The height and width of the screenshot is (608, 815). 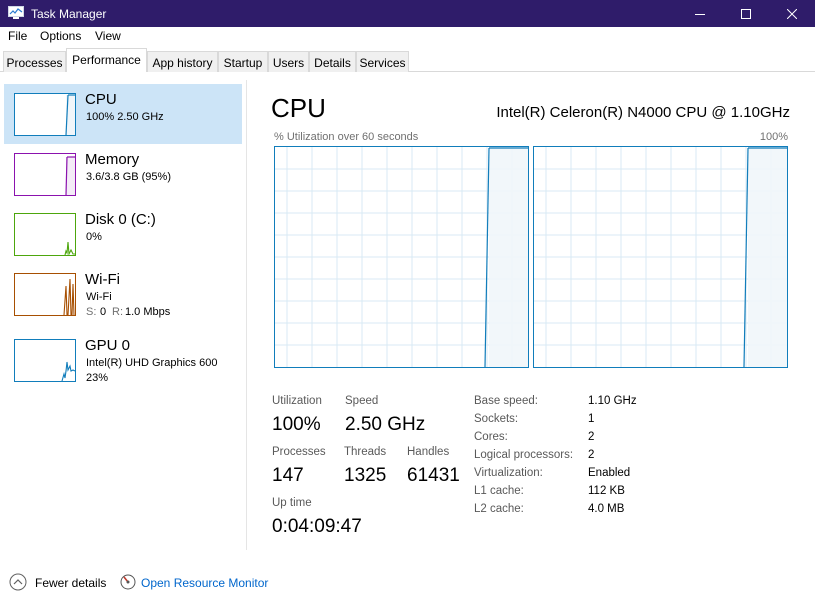 What do you see at coordinates (407, 582) in the screenshot?
I see `footer-bar: Fewer details Open Resource Monitor` at bounding box center [407, 582].